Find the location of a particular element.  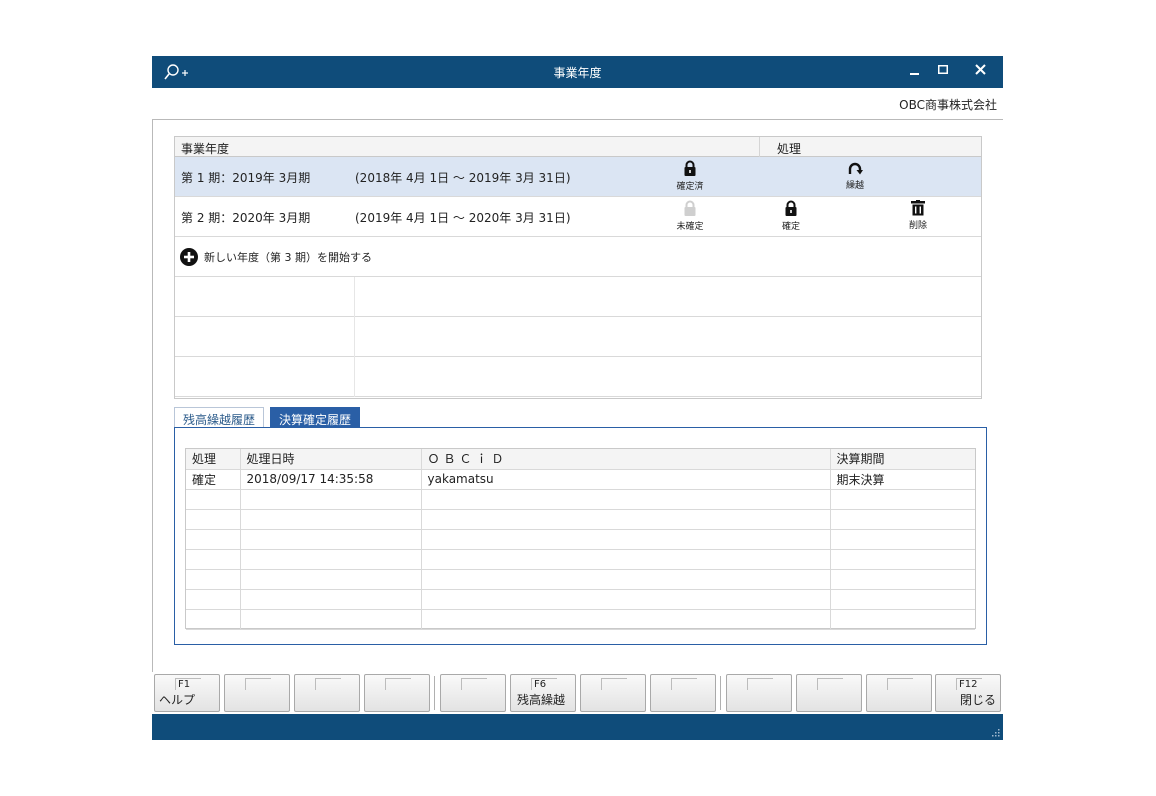

close-icon is located at coordinates (980, 69).